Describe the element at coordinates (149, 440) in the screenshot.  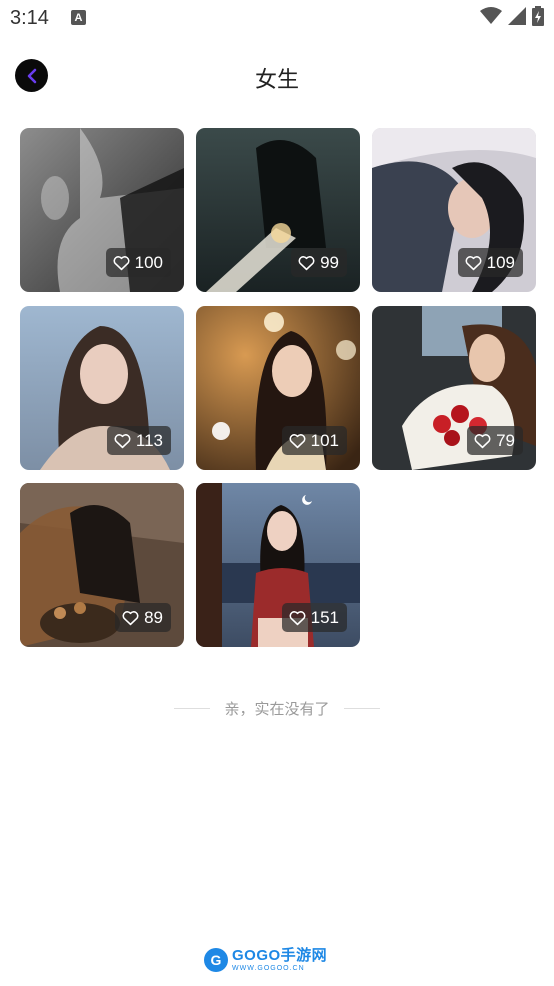
I see `like-count: 113` at that location.